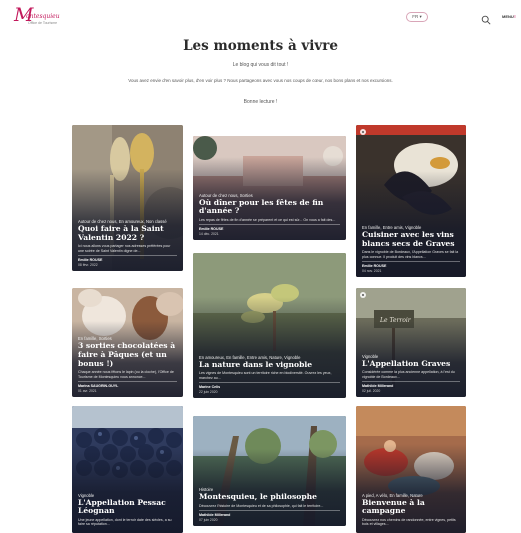 The image size is (521, 533). Describe the element at coordinates (43, 23) in the screenshot. I see `logo-subtitle: Office de Tourisme` at that location.